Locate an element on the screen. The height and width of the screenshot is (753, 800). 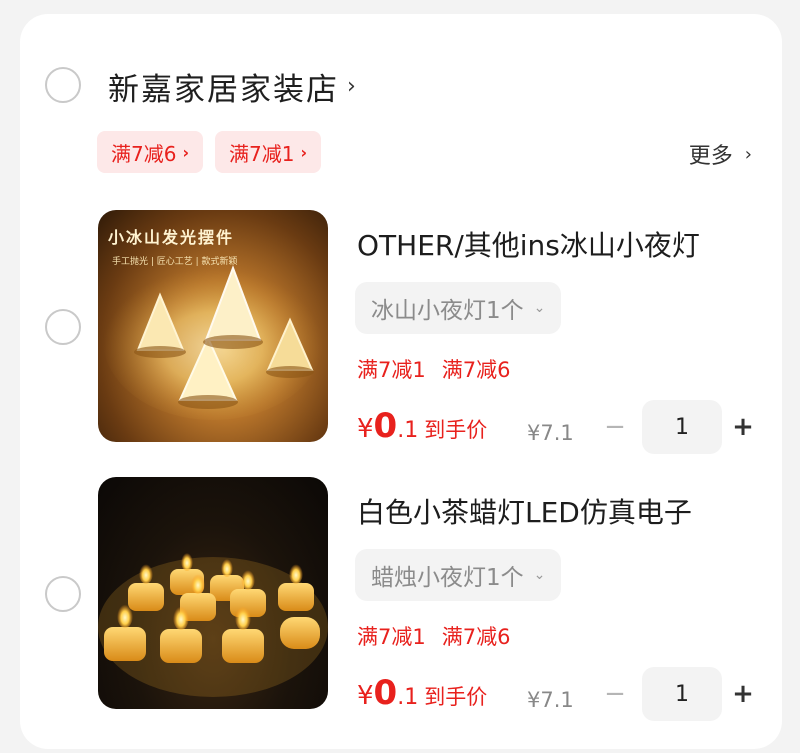
product-title: OTHER/其他ins冰山小夜灯 is located at coordinates (528, 244).